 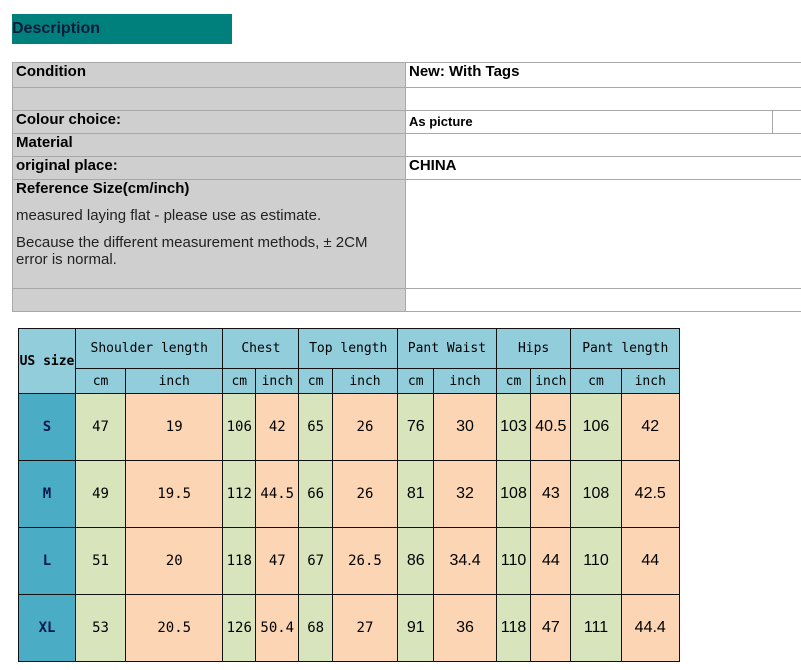 I want to click on colour-extra-cell, so click(x=786, y=122).